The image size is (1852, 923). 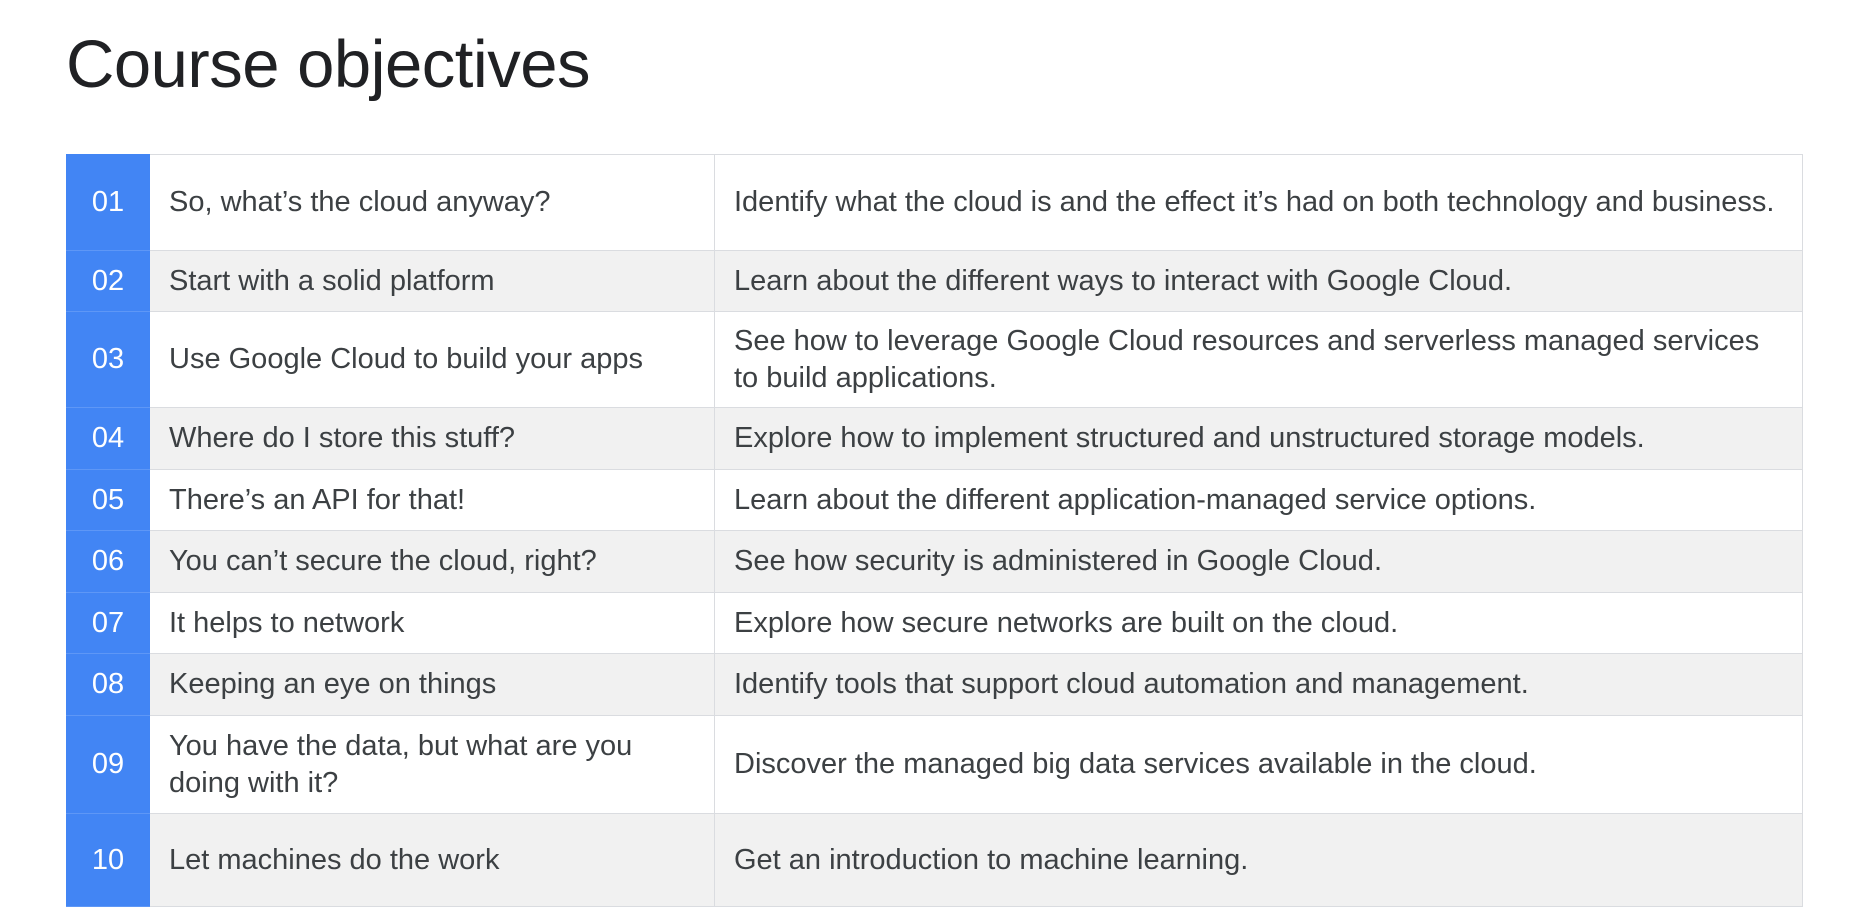 I want to click on objective-topic: Keeping an eye on things, so click(x=432, y=684).